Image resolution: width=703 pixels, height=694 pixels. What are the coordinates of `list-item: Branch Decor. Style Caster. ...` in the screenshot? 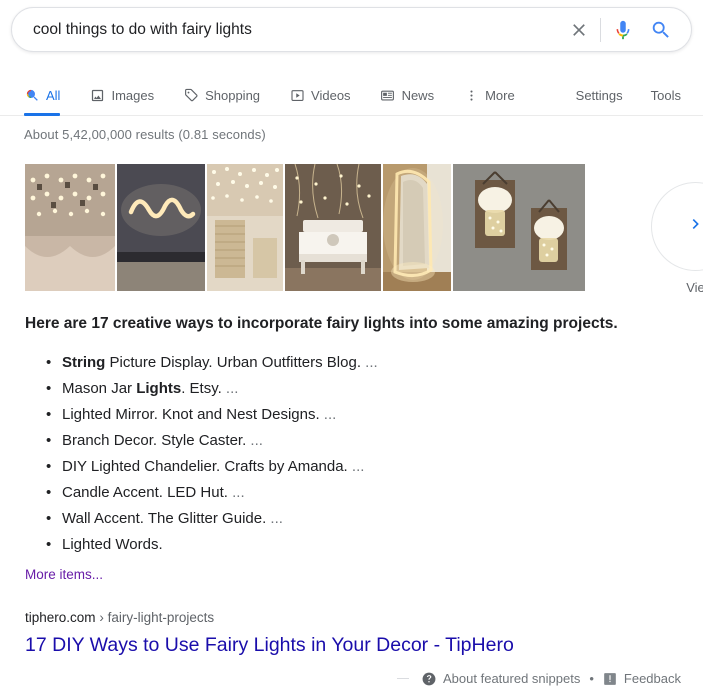 It's located at (344, 441).